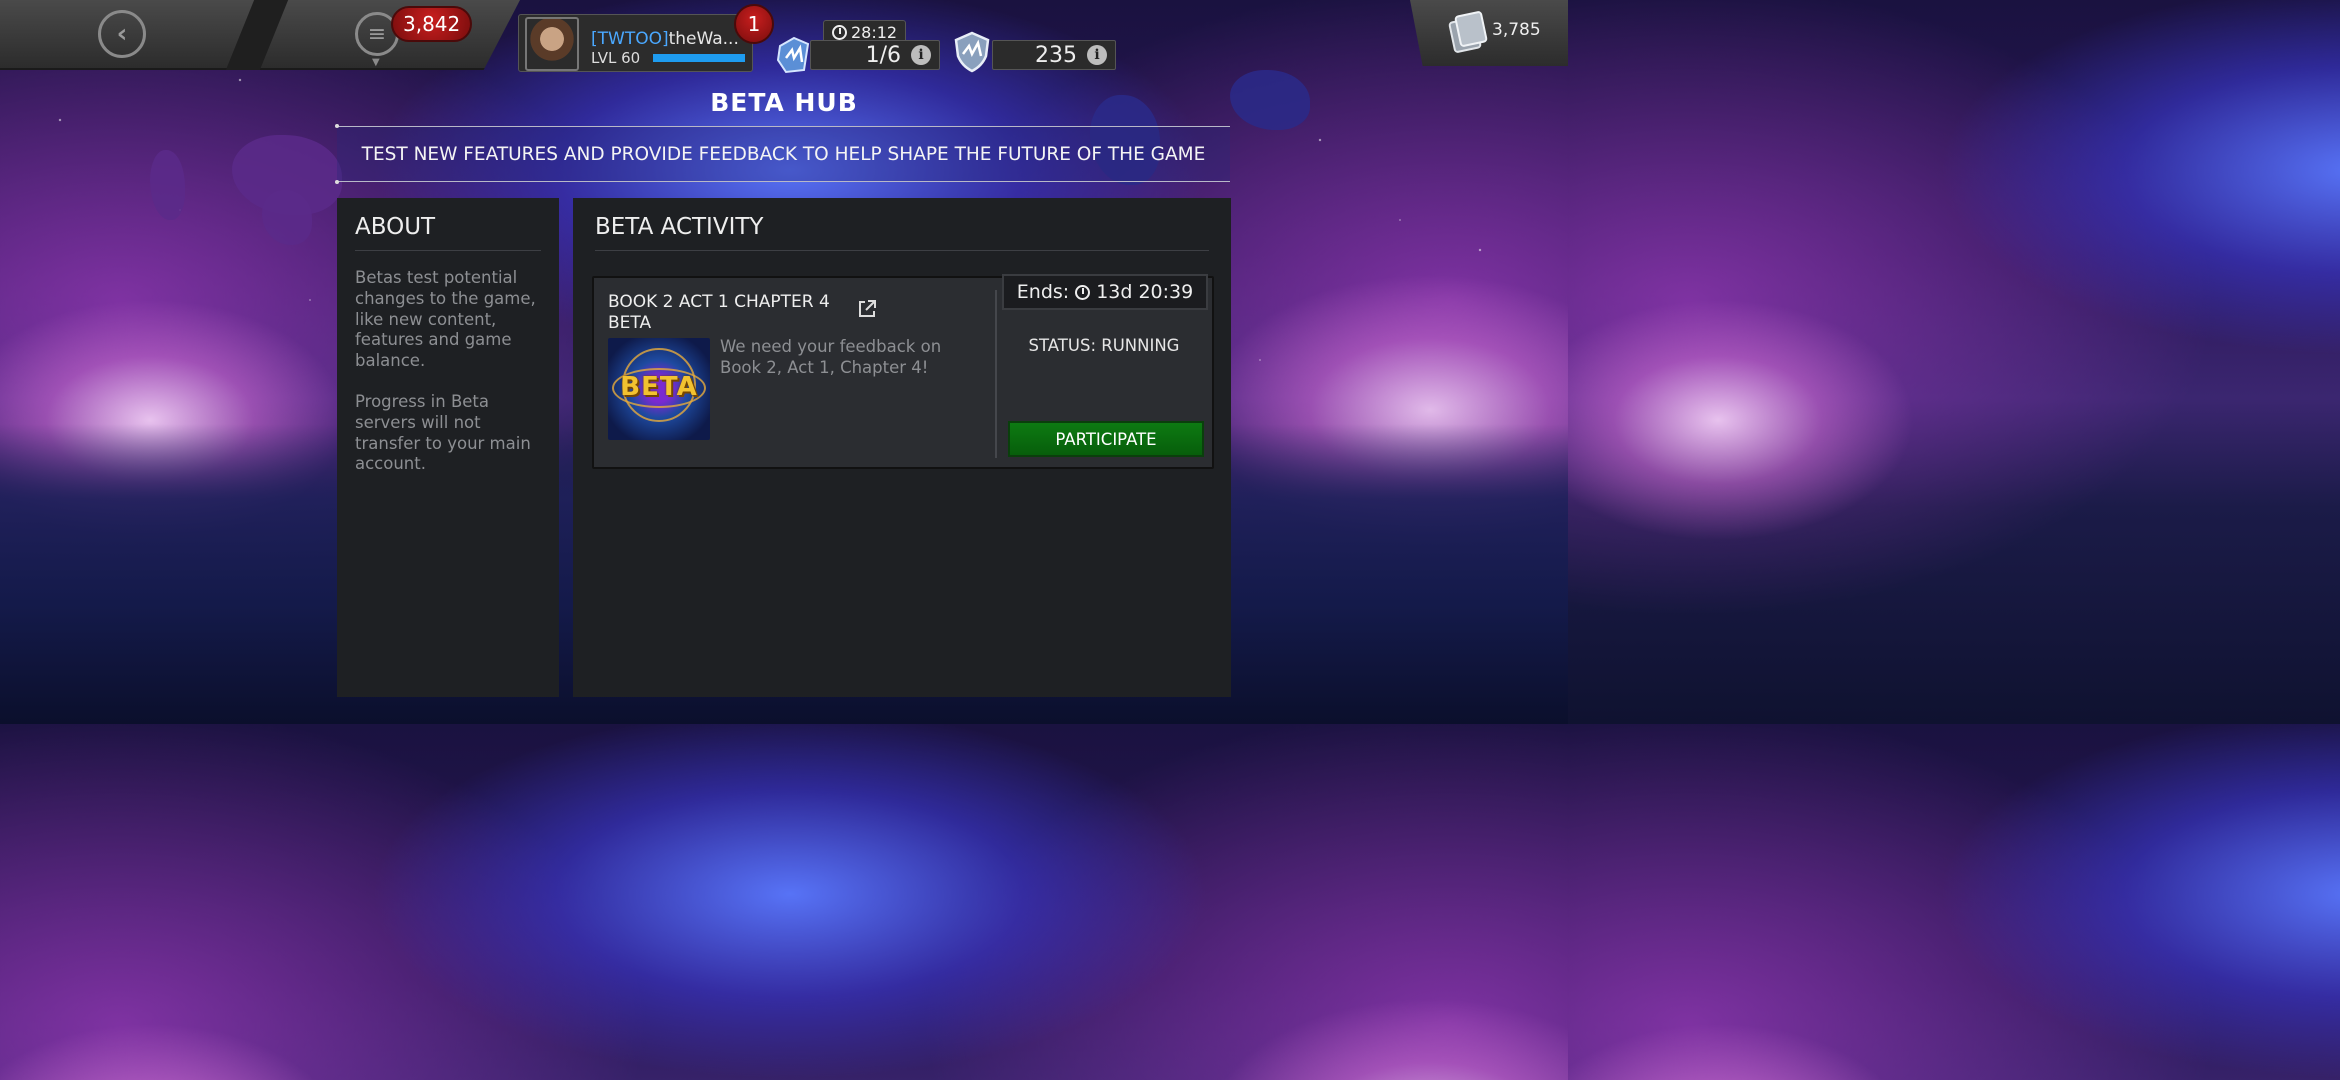 The image size is (2340, 1080). Describe the element at coordinates (1106, 439) in the screenshot. I see `participate-button: PARTICIPATE` at that location.